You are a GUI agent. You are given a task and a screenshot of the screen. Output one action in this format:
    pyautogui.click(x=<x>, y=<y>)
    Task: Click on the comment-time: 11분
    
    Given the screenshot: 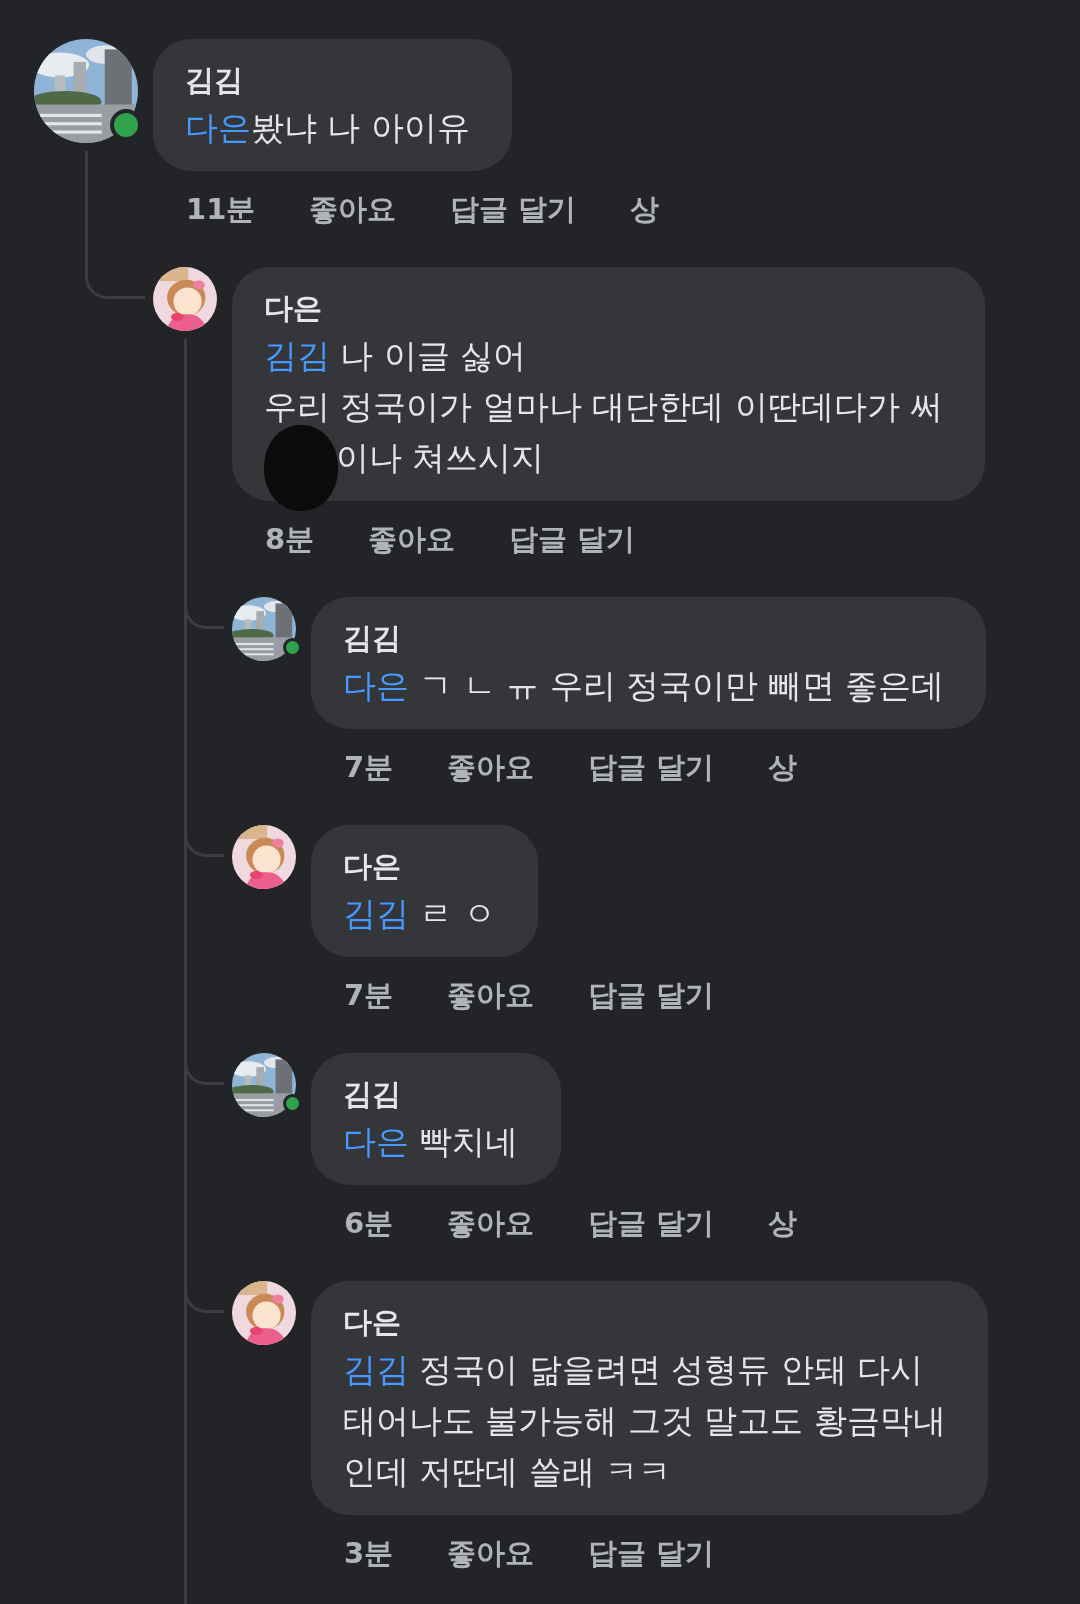 What is the action you would take?
    pyautogui.click(x=221, y=209)
    